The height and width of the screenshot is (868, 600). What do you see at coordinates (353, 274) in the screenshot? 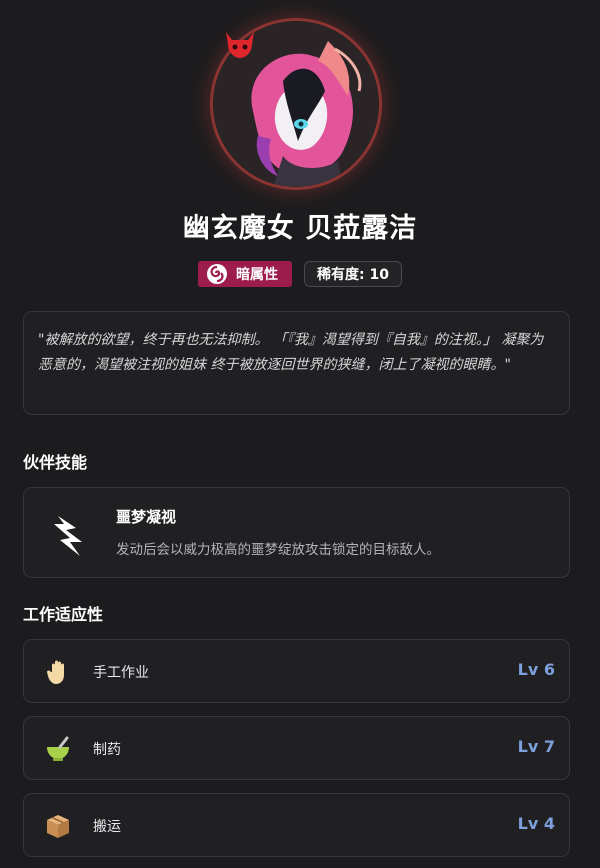
I see `rarity-badge: 稀有度: 10` at bounding box center [353, 274].